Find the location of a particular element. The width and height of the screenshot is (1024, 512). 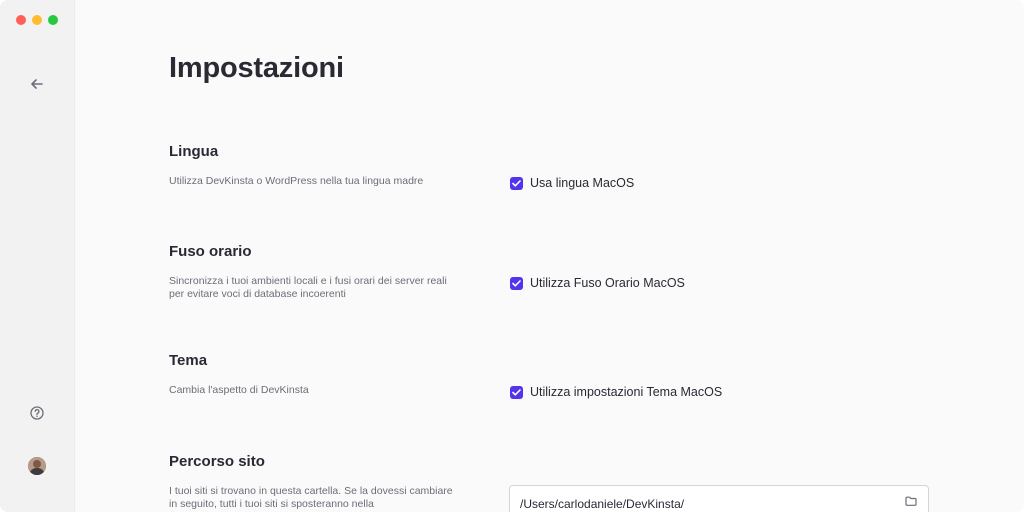

arrow-left-icon is located at coordinates (37, 84).